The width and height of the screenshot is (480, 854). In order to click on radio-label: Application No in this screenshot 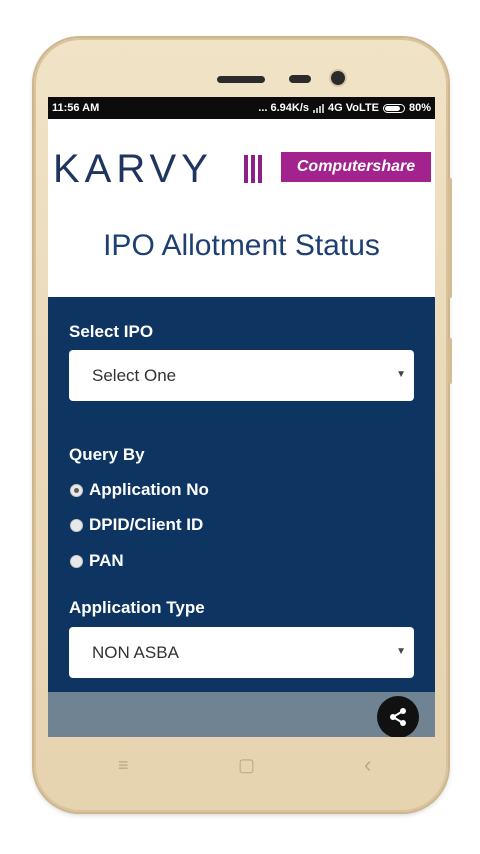, I will do `click(149, 489)`.